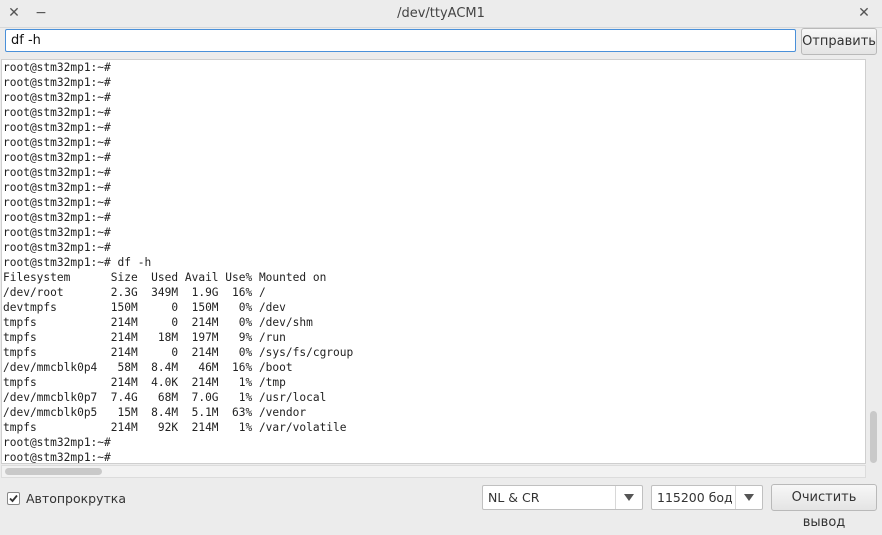  What do you see at coordinates (148, 367) in the screenshot?
I see `output-line: /dev/mmcblk0p4 58M 8.4M 46M 16% /boot` at bounding box center [148, 367].